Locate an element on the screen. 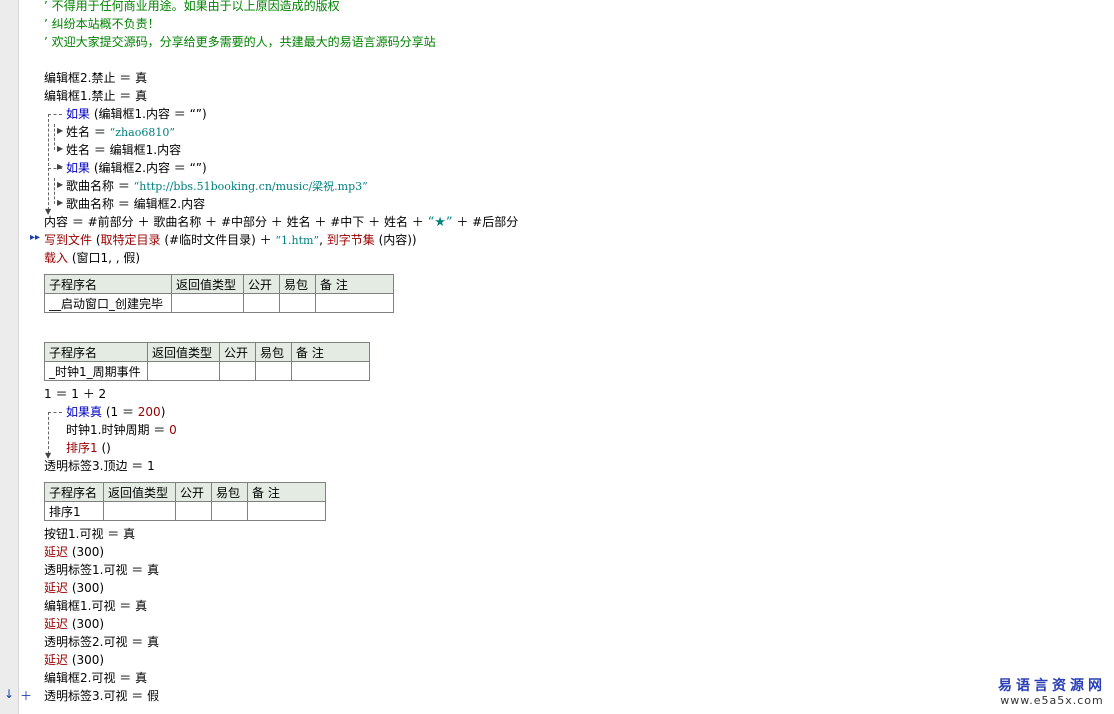 This screenshot has width=1114, height=714. watermark-brand: 易语言资源网 is located at coordinates (1052, 686).